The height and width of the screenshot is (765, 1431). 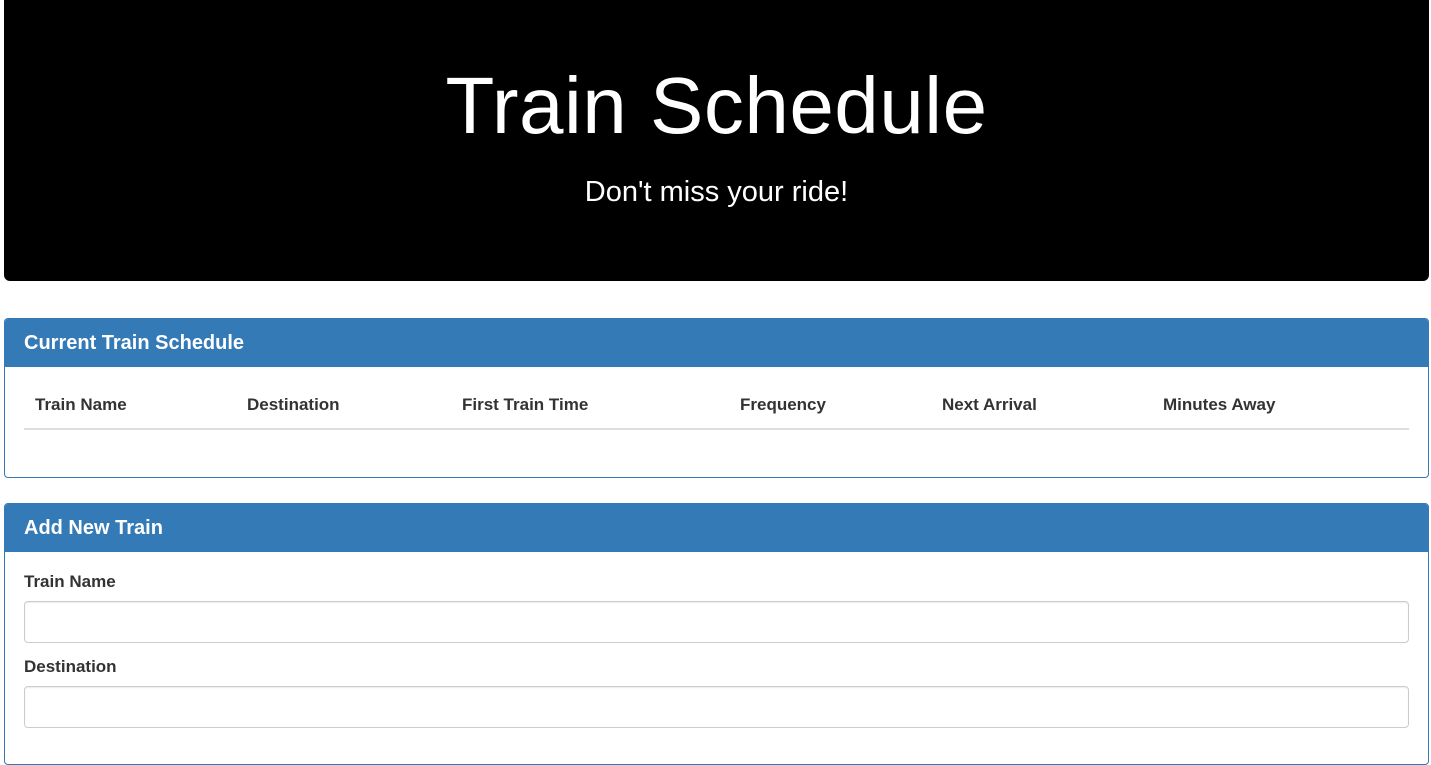 I want to click on column-header-minutes-away: Minutes Away, so click(x=1280, y=408).